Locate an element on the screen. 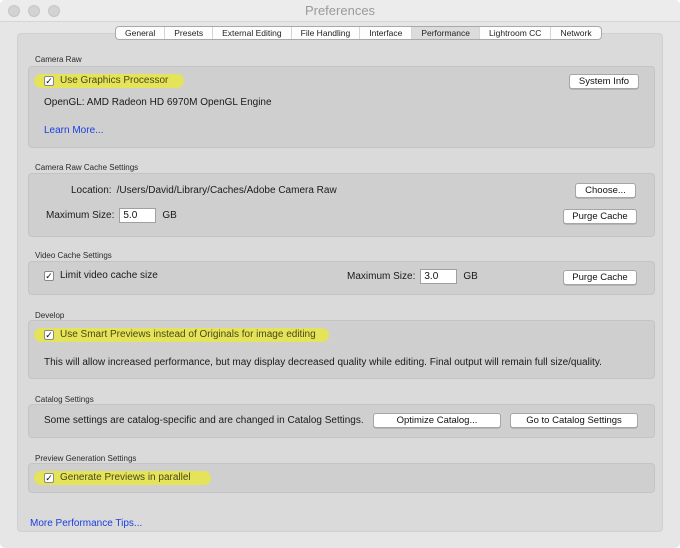 This screenshot has width=680, height=548. parallel-previews-checkbox-row: ✓ Generate Previews in parallel is located at coordinates (117, 477).